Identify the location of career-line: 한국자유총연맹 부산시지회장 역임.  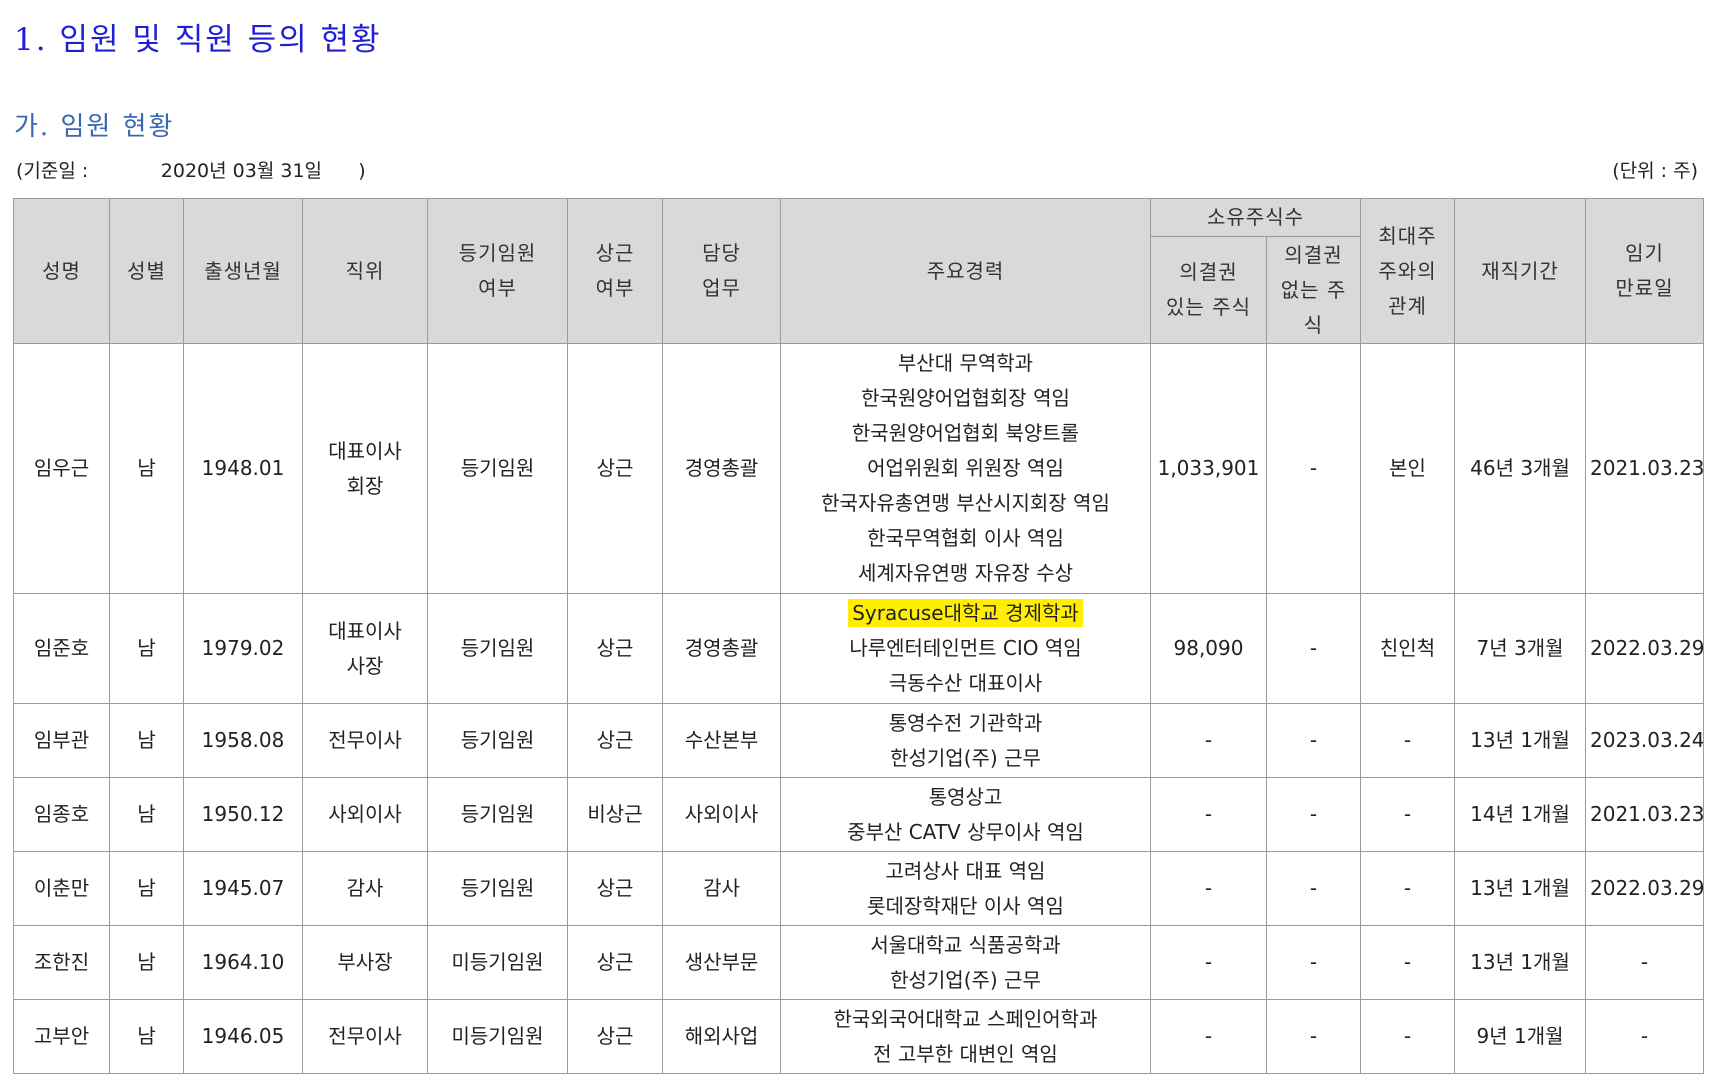
(965, 503).